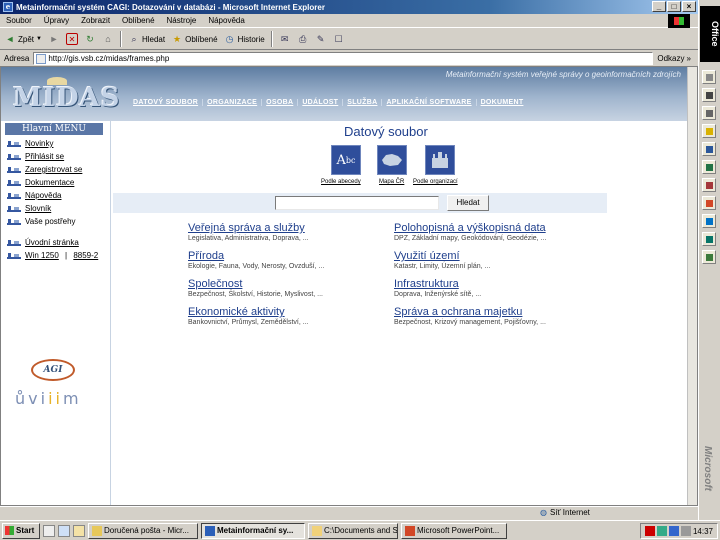  Describe the element at coordinates (709, 167) in the screenshot. I see `office-excel-icon` at that location.